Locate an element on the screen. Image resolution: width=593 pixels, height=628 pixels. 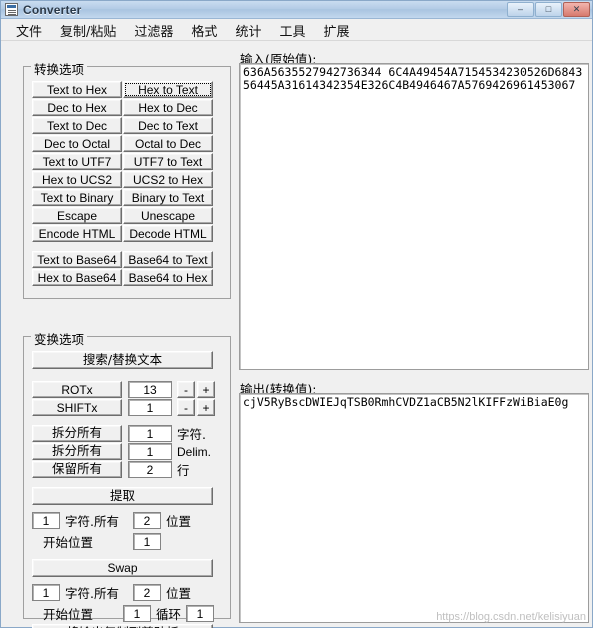
button-unescape: Unescape is located at coordinates (168, 215).